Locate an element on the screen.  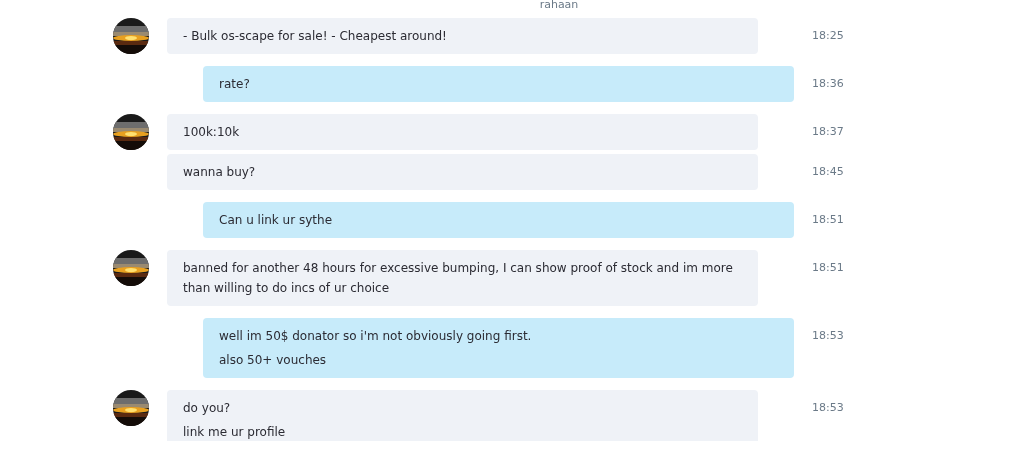
message-text: do you? is located at coordinates (207, 408).